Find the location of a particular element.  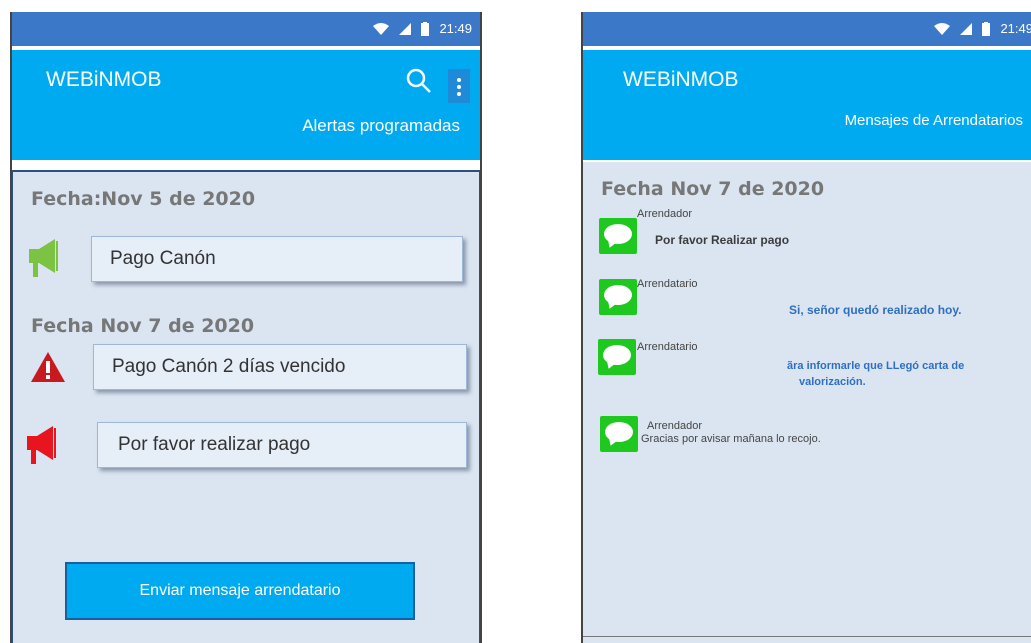

screen-subtitle: Mensajes de Arrendatarios is located at coordinates (933, 120).